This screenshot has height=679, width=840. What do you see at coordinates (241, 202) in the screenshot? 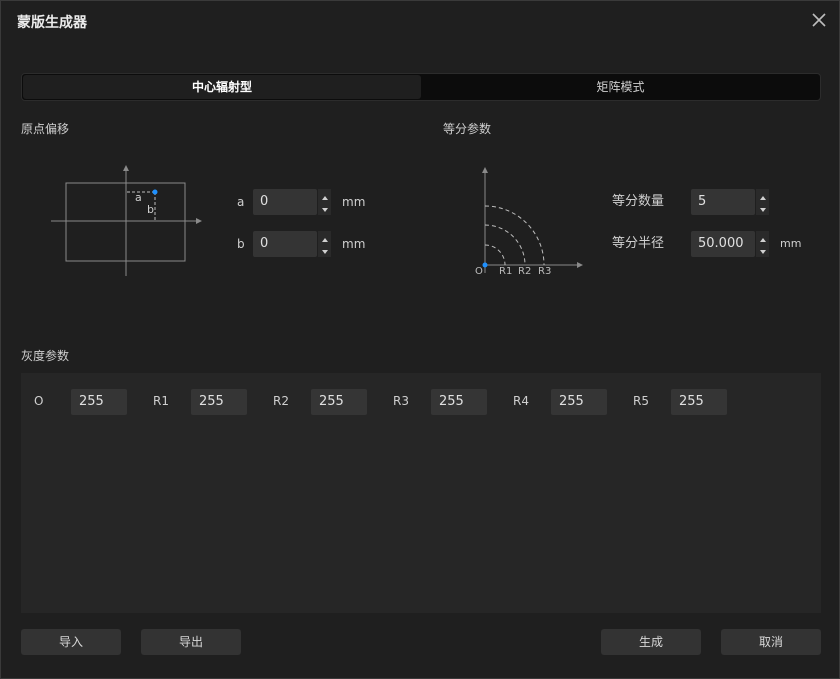
I see `offset-a-label: a` at bounding box center [241, 202].